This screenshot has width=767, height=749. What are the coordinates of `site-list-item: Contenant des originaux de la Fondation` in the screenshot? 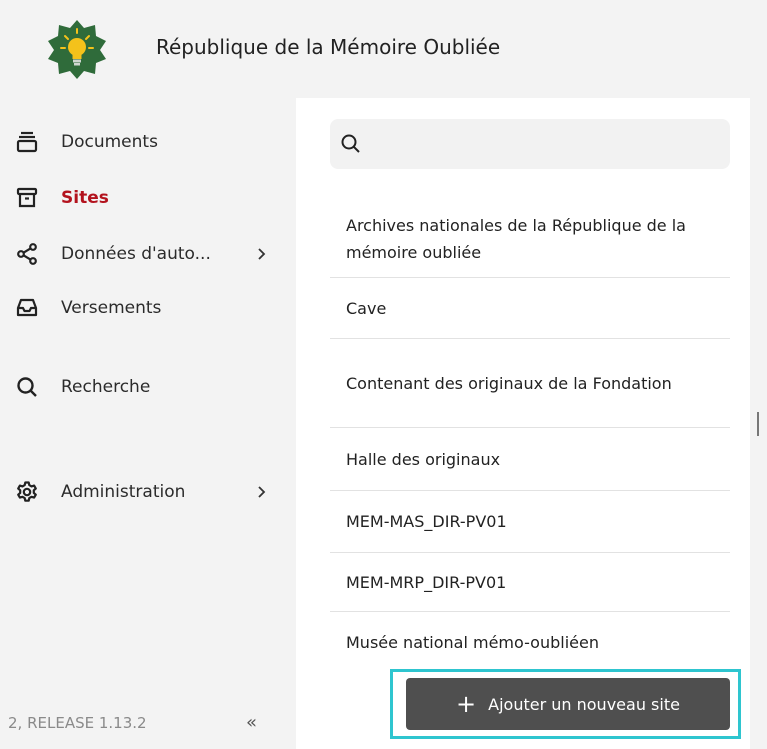 It's located at (530, 383).